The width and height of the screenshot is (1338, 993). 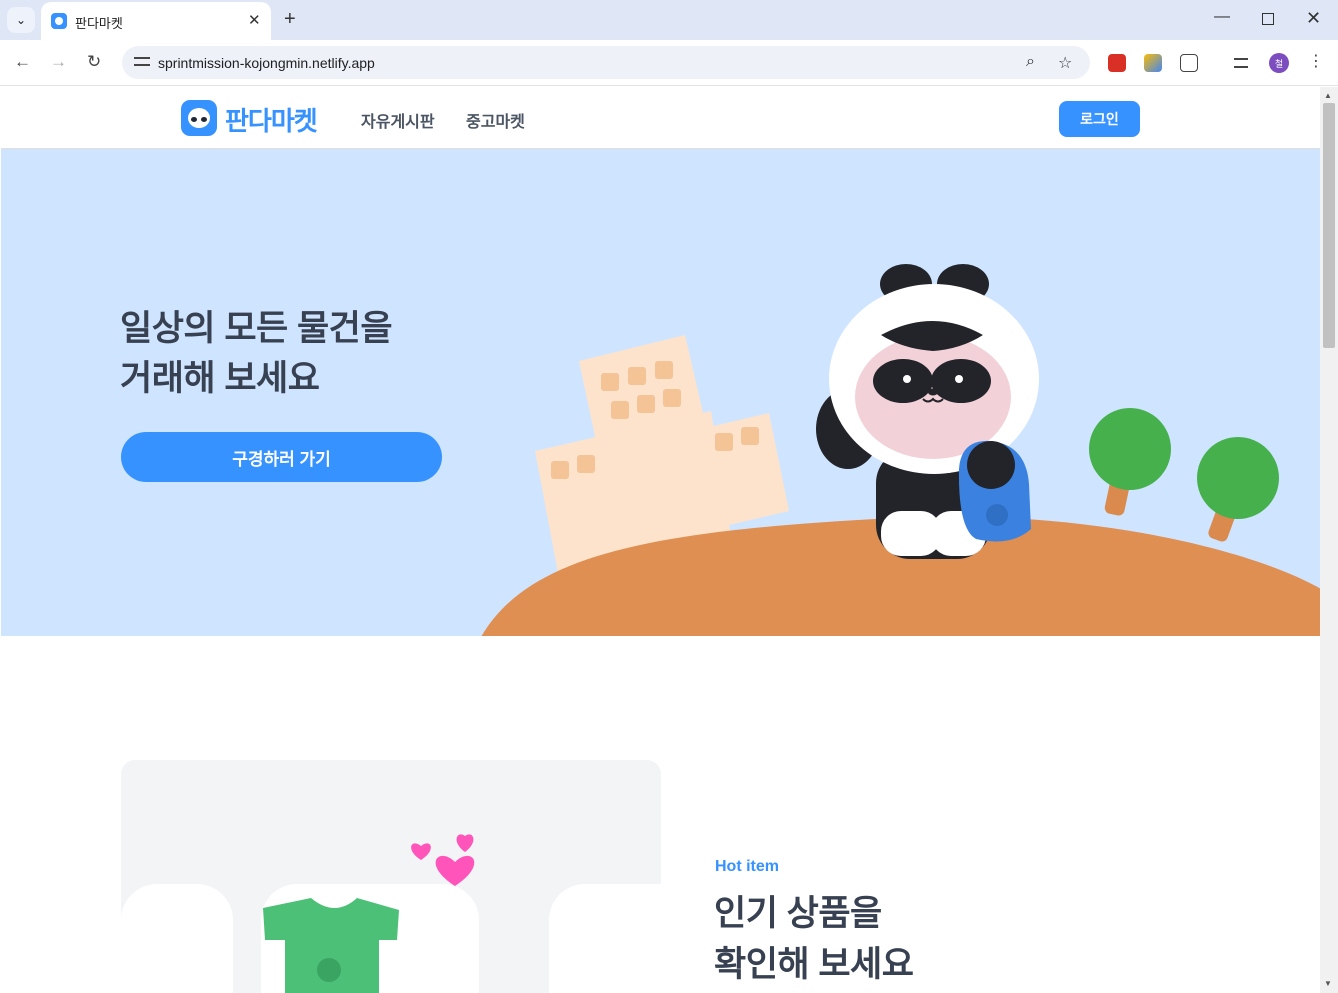 What do you see at coordinates (1184, 475) in the screenshot?
I see `tree-illustration` at bounding box center [1184, 475].